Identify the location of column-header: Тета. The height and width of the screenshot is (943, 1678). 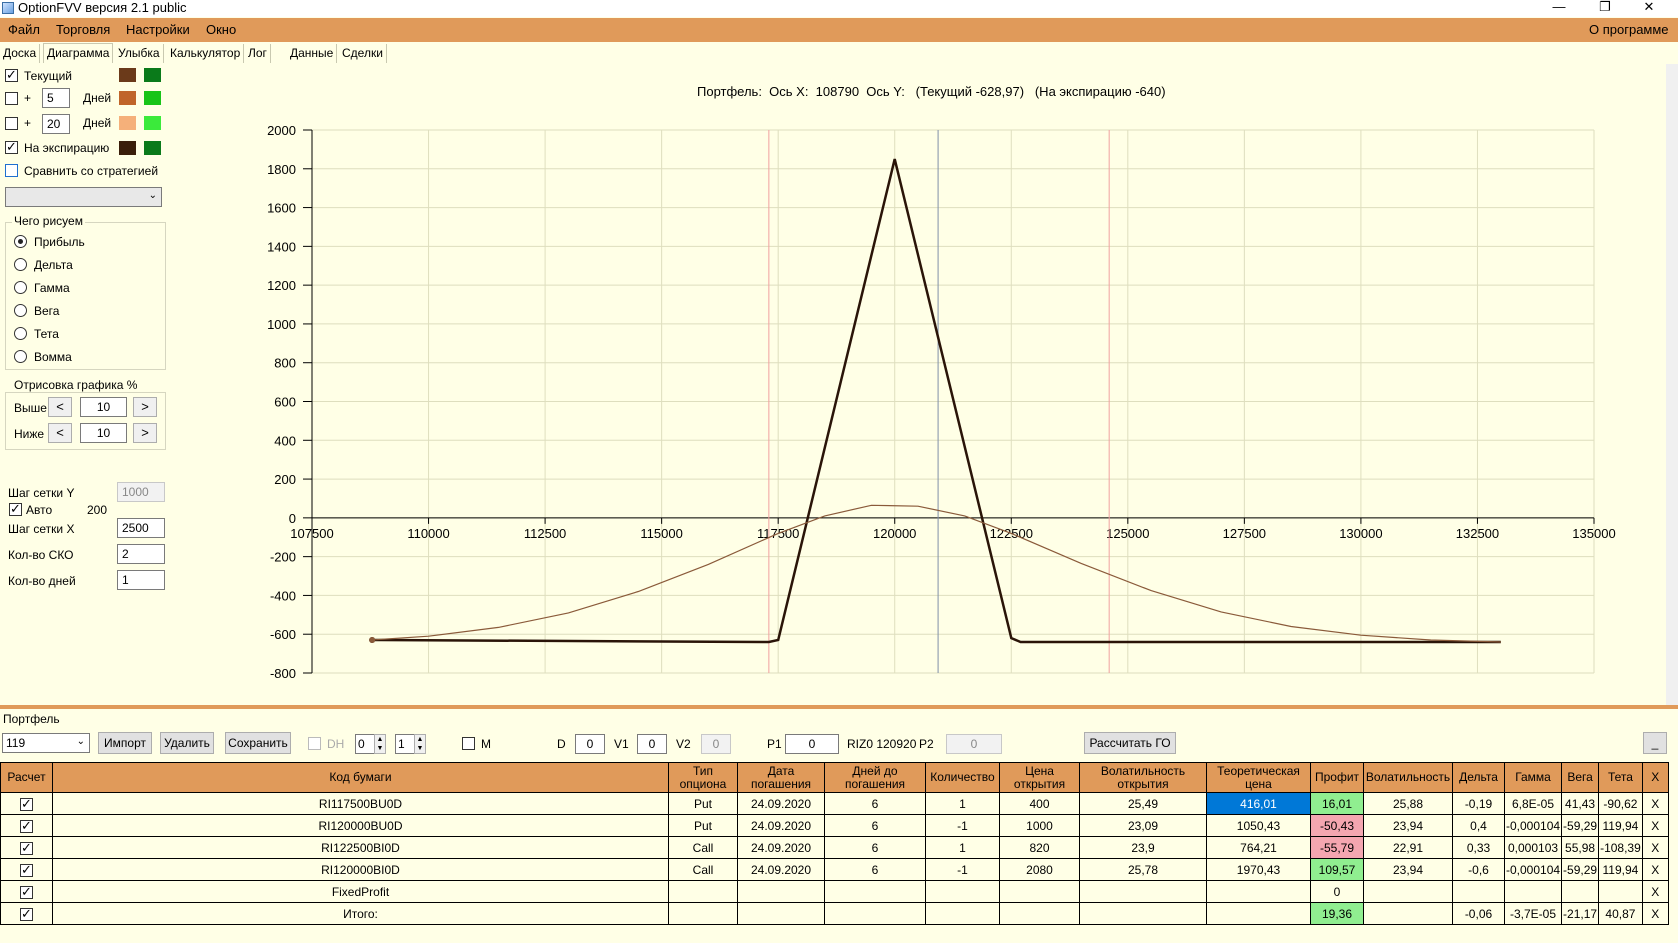
(1620, 777).